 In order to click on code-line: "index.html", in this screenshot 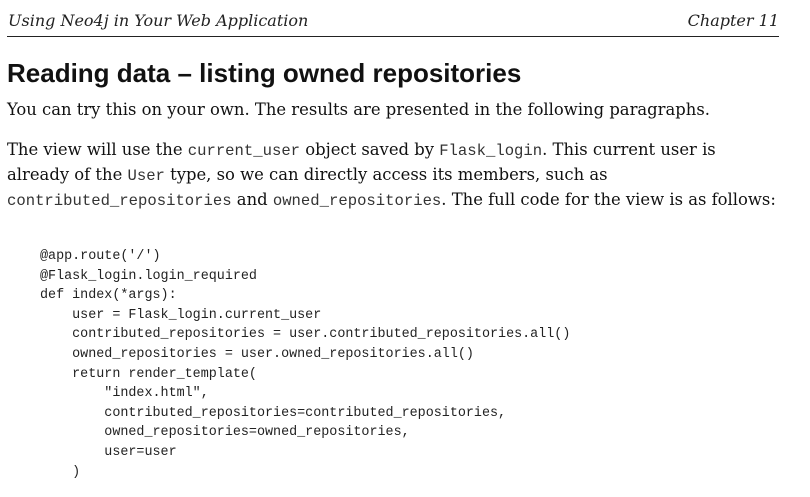, I will do `click(124, 394)`.